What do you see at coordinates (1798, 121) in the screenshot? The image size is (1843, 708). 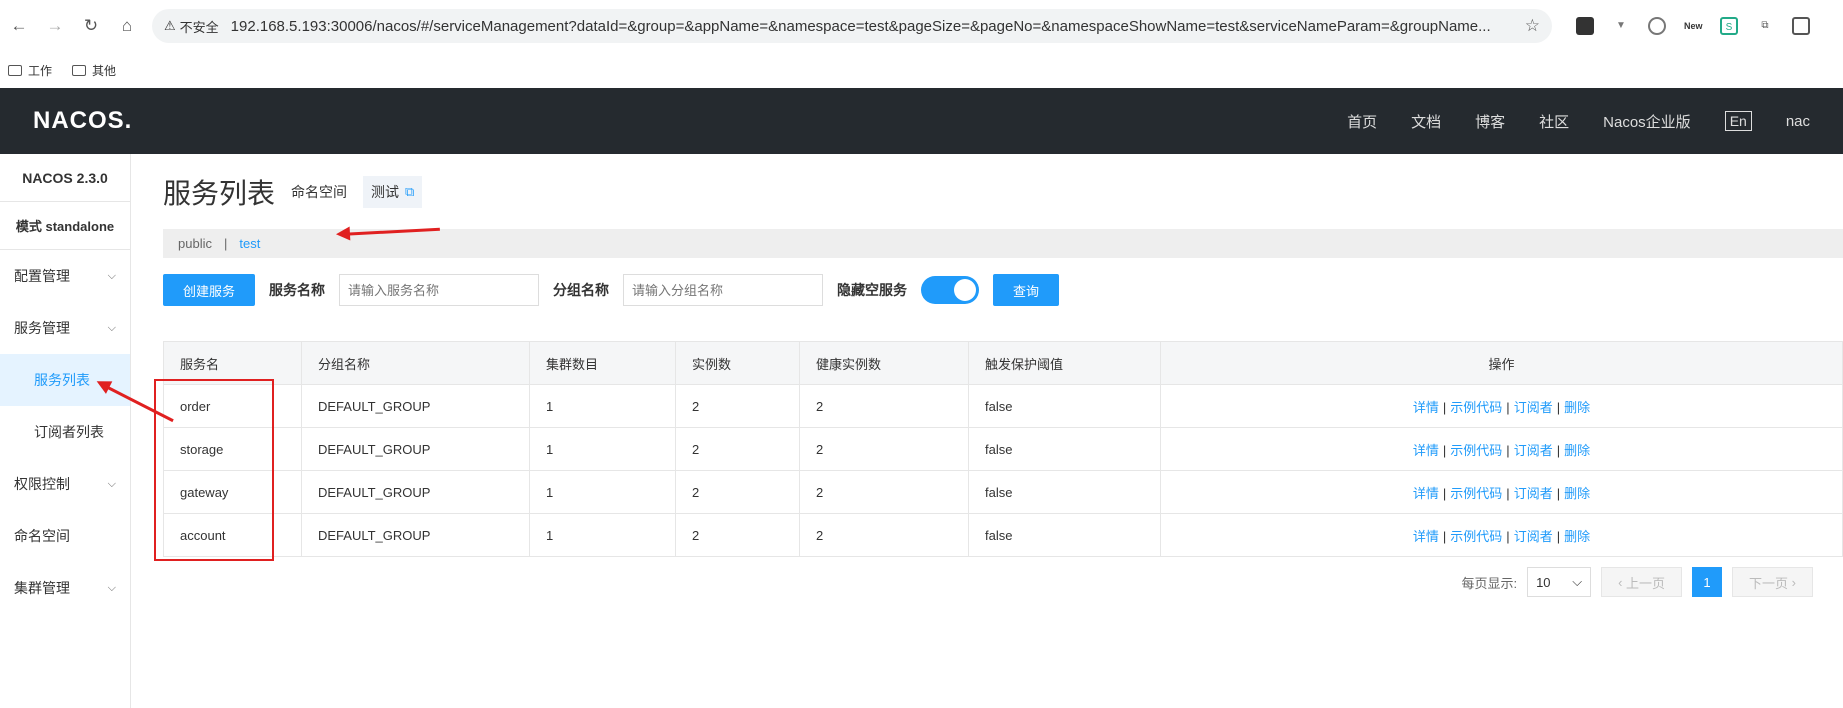 I see `user-menu: nac` at bounding box center [1798, 121].